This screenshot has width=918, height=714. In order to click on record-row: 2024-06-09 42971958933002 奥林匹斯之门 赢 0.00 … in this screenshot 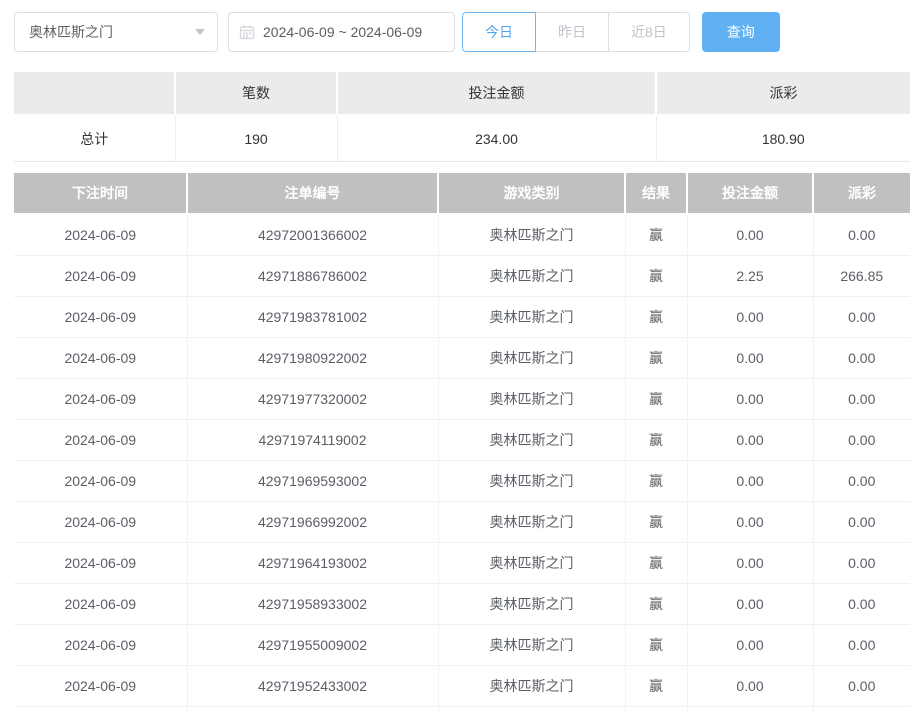, I will do `click(462, 604)`.